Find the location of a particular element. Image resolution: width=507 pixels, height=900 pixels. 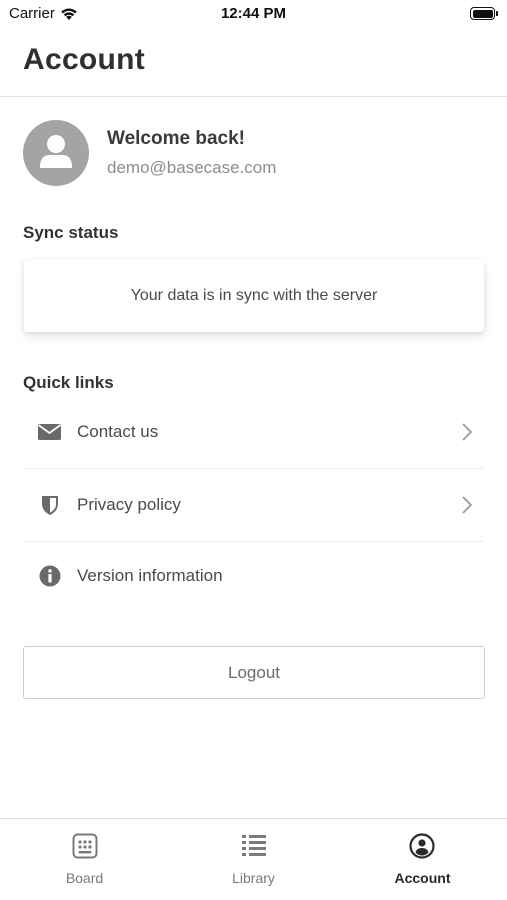

tab-account: Account is located at coordinates (422, 859).